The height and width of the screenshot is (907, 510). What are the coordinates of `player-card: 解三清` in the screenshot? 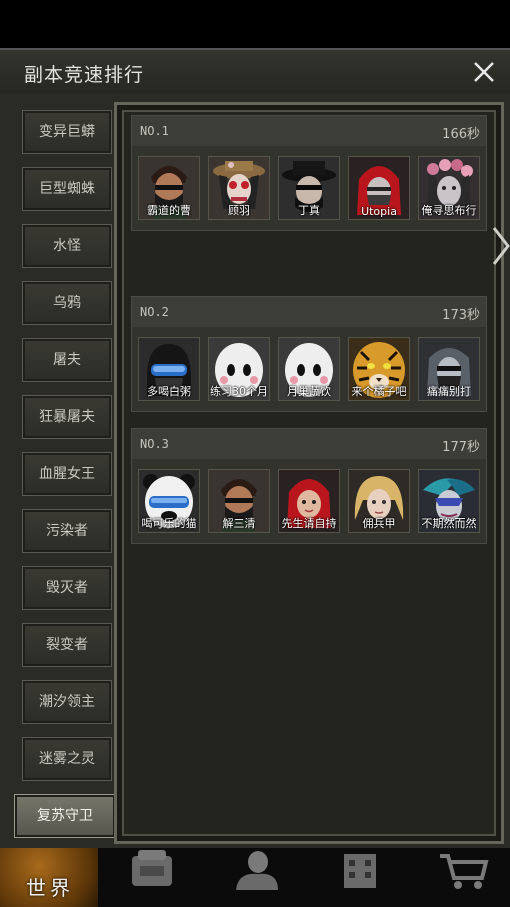 It's located at (239, 501).